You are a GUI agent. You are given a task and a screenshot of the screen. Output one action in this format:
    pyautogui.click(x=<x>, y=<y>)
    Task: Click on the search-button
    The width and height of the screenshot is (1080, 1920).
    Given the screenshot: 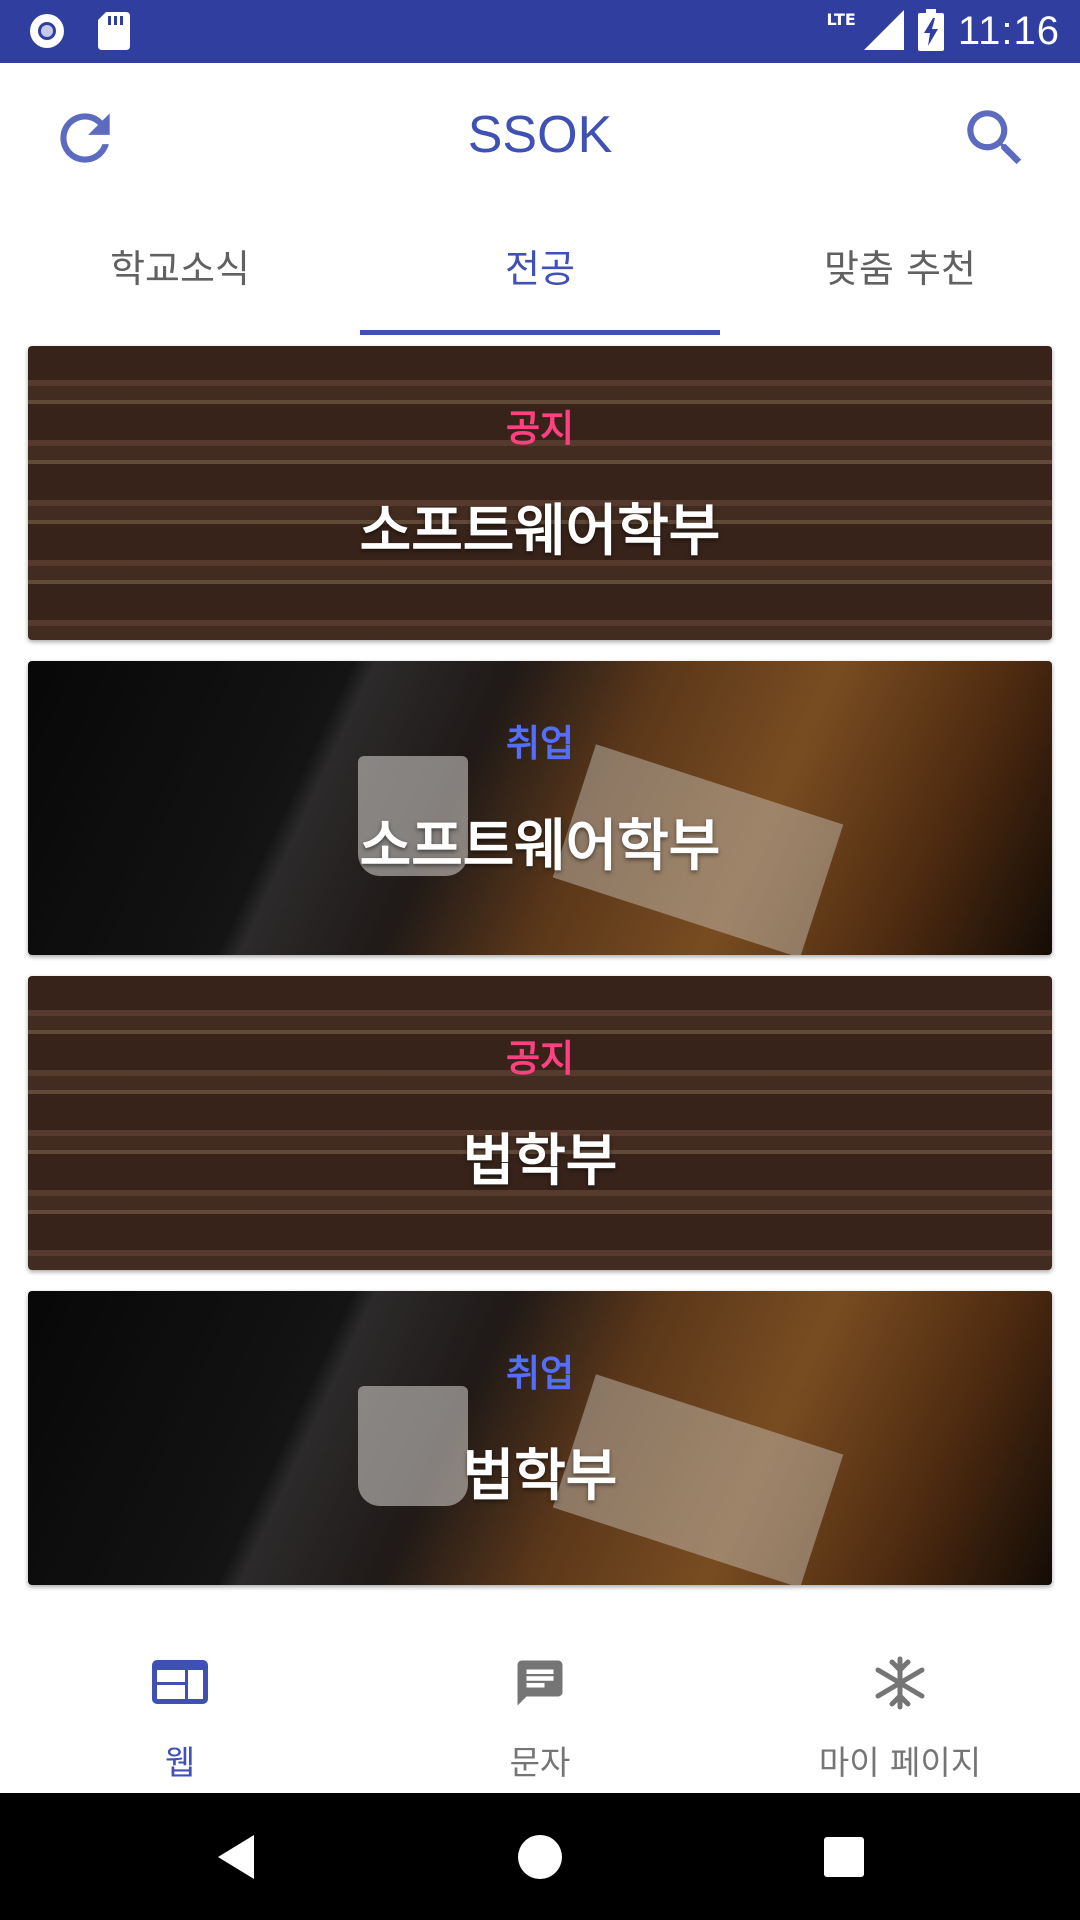 What is the action you would take?
    pyautogui.click(x=995, y=138)
    